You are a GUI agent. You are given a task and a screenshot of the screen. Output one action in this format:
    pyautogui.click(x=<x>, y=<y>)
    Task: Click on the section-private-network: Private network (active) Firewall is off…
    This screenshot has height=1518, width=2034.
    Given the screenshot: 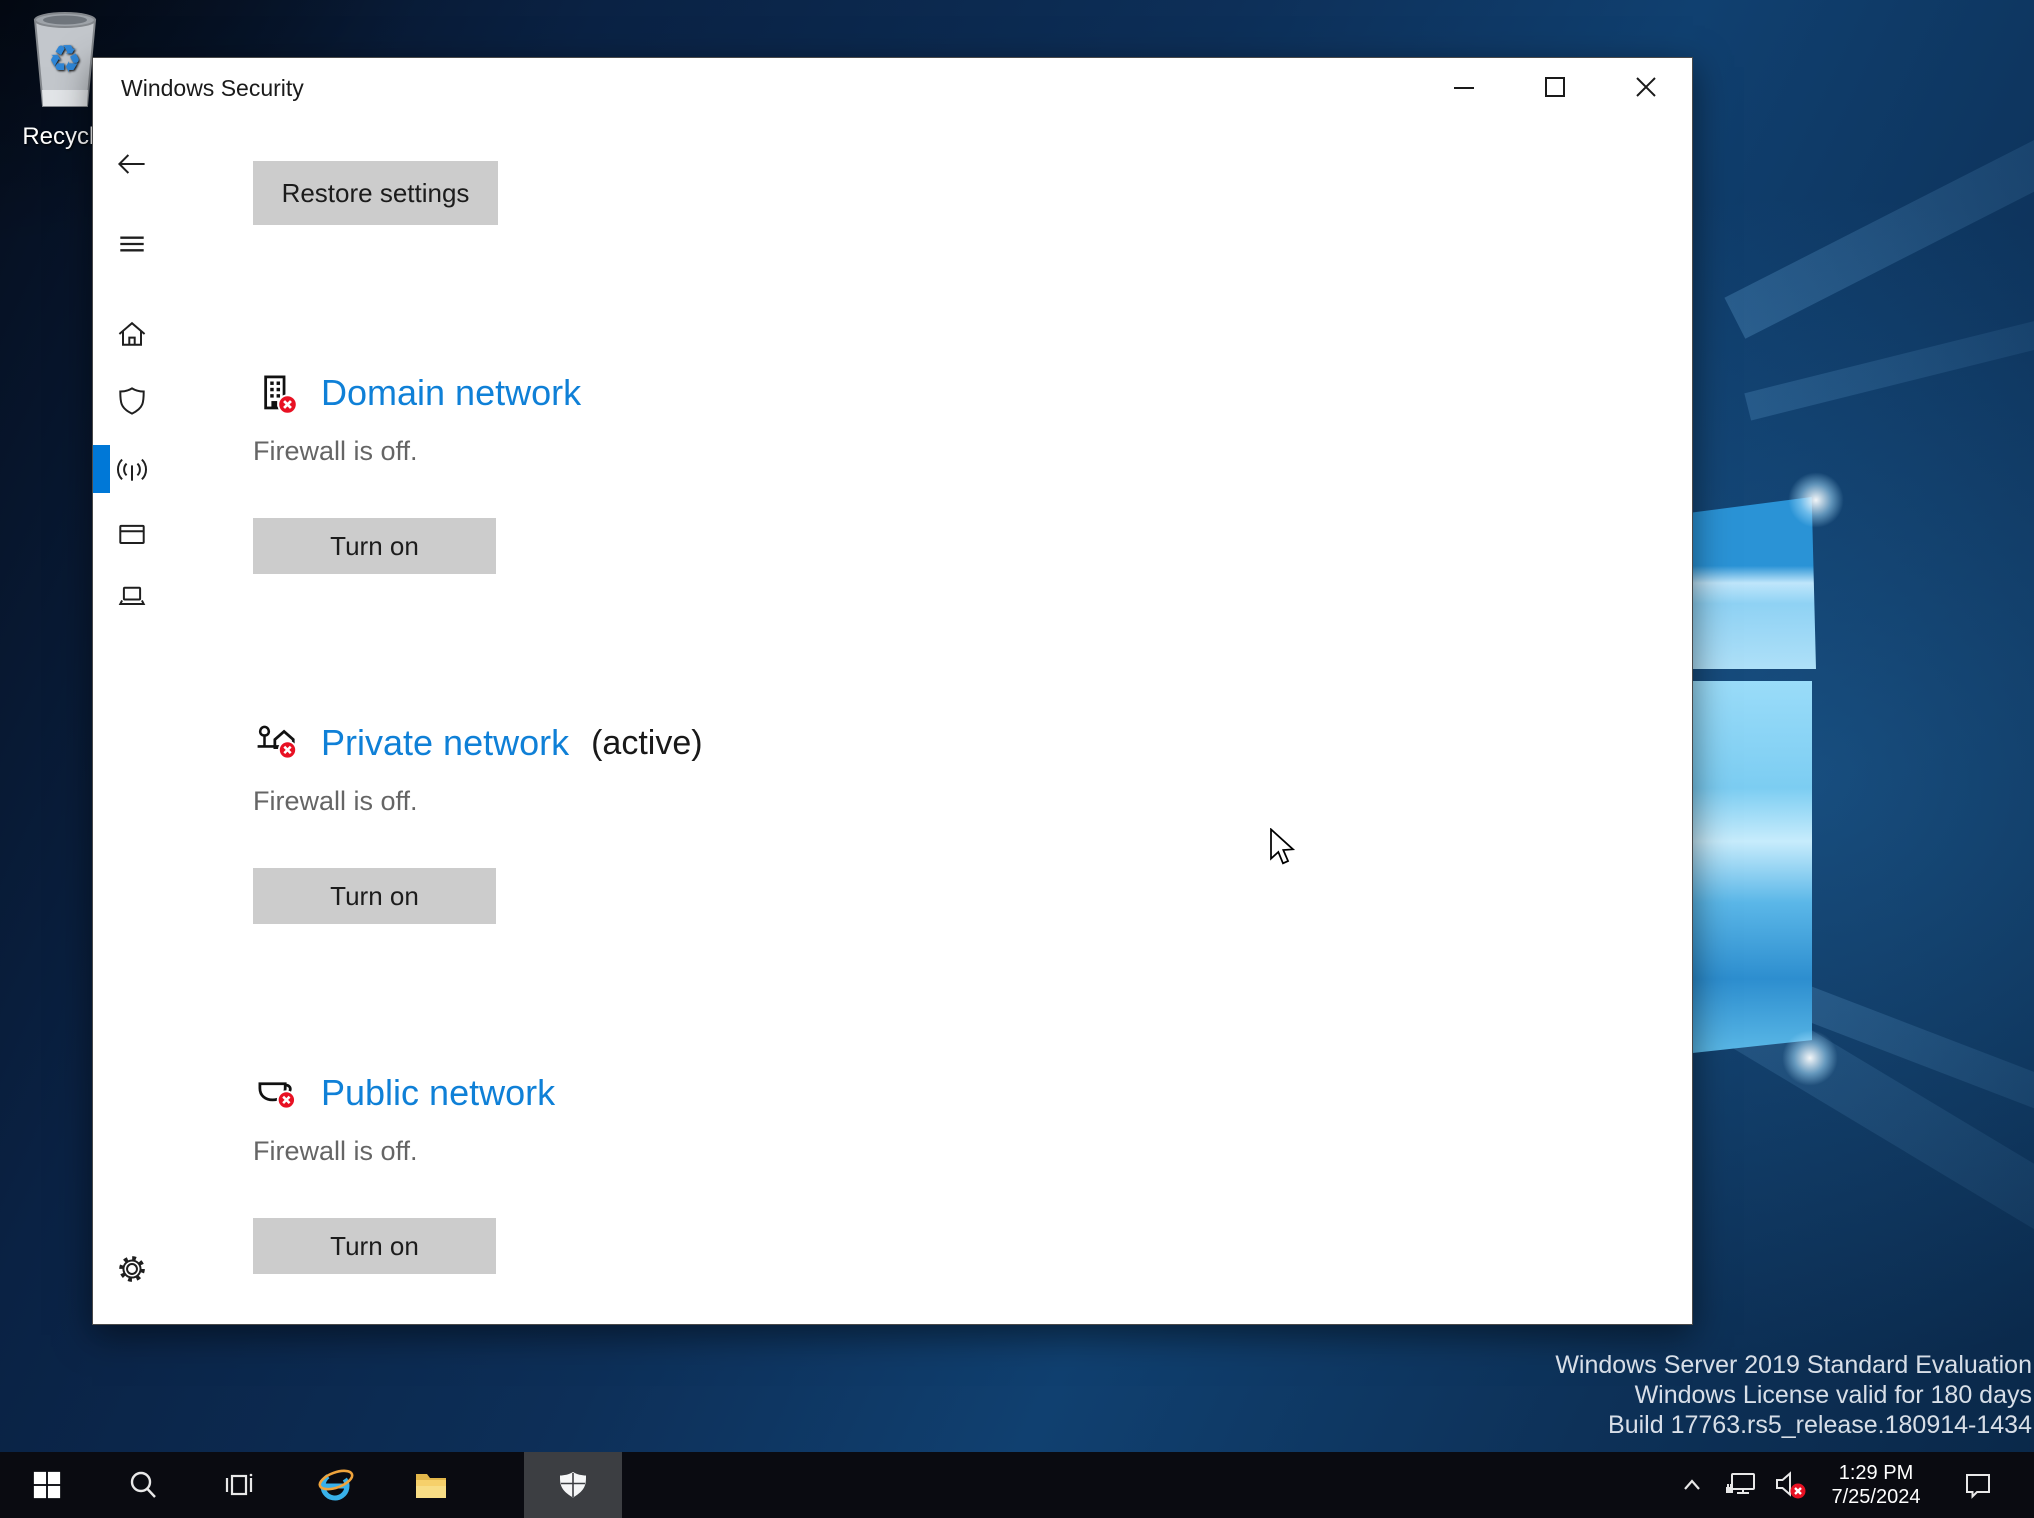 What is the action you would take?
    pyautogui.click(x=753, y=835)
    